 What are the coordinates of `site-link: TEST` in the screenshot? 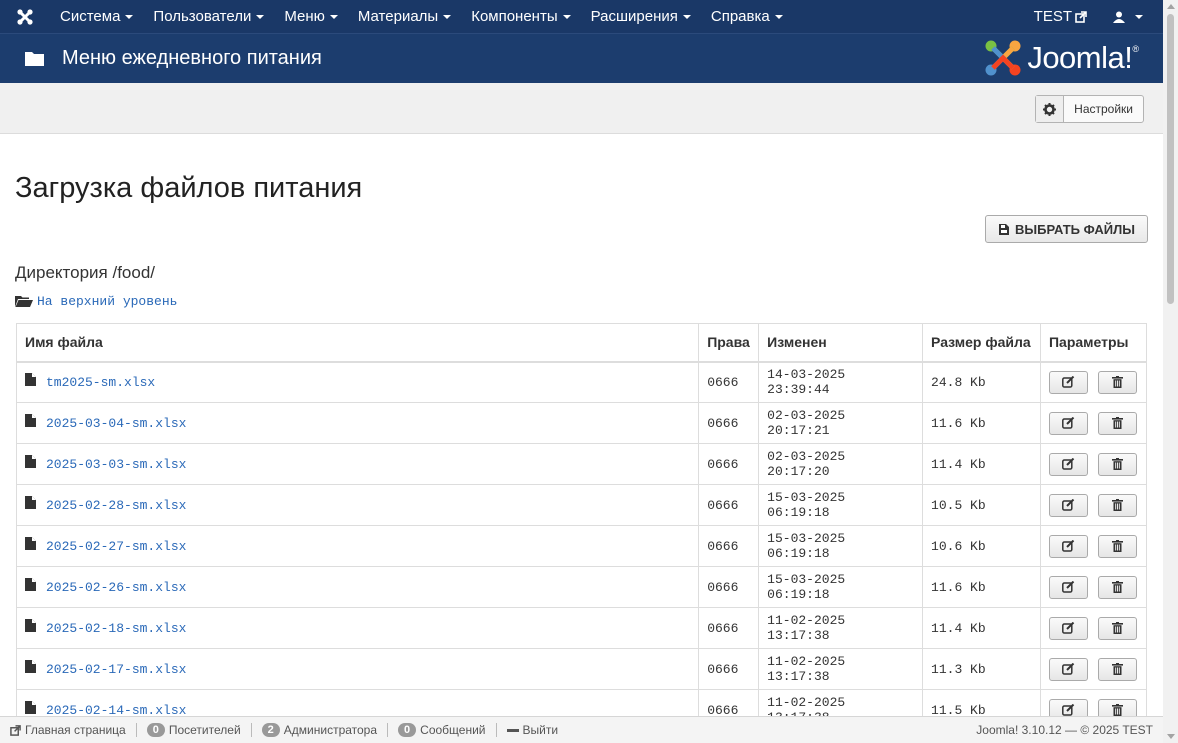 It's located at (1063, 16).